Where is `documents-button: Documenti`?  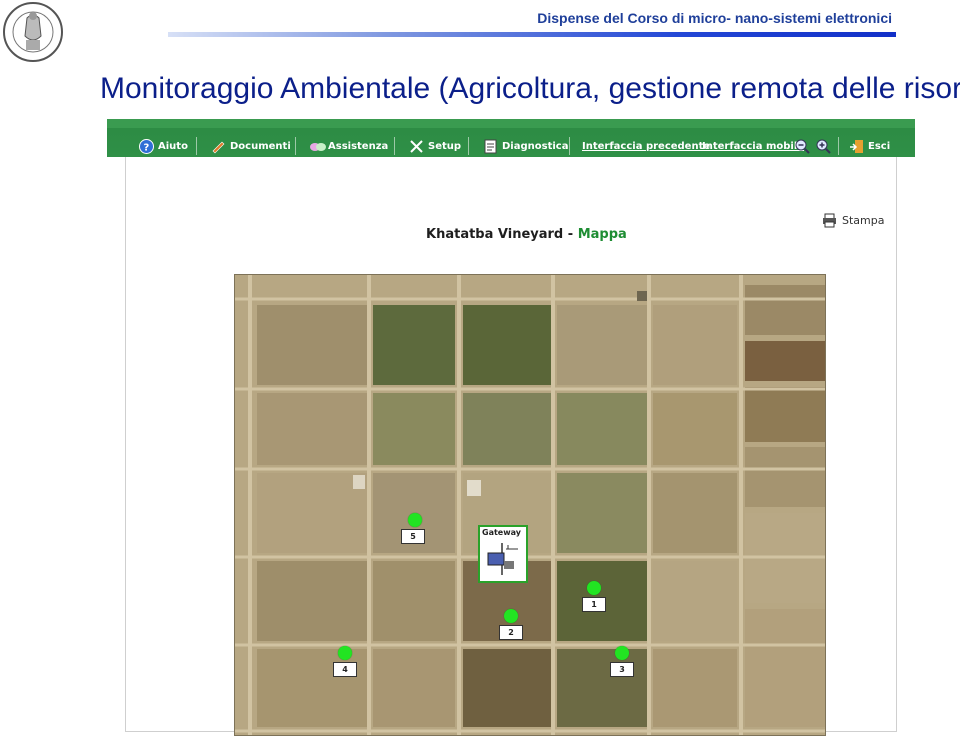 documents-button: Documenti is located at coordinates (251, 146).